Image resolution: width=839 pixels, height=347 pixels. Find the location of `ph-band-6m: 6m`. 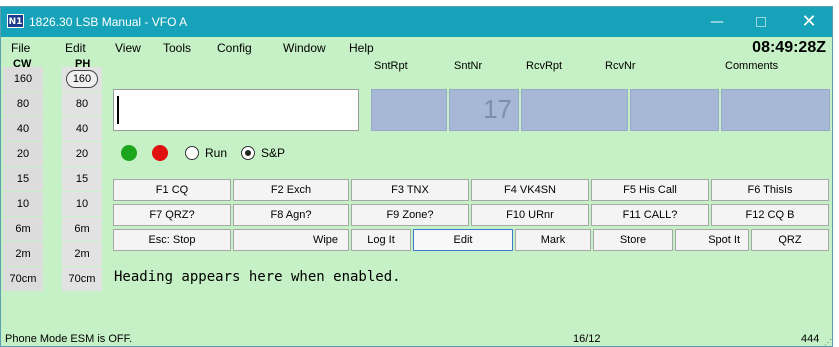

ph-band-6m: 6m is located at coordinates (82, 229).